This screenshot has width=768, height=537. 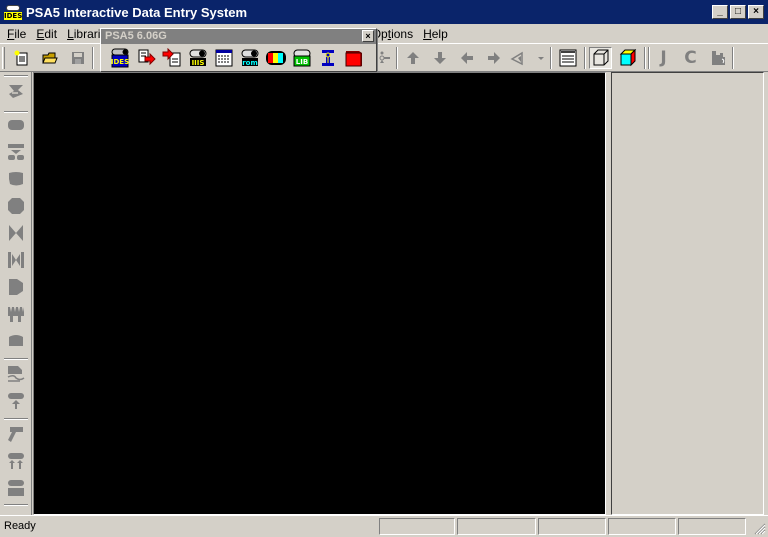 I want to click on rom-button: rom, so click(x=250, y=58).